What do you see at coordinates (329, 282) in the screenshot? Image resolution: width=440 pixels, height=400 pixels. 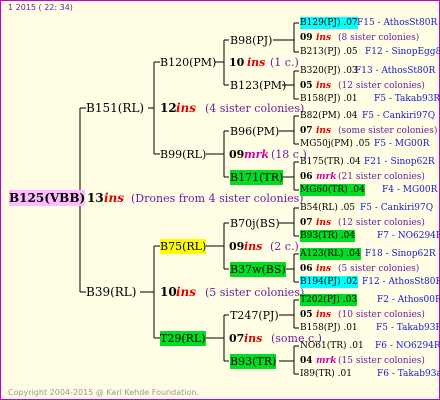 I see `g4-queen: B194(PJ) .02` at bounding box center [329, 282].